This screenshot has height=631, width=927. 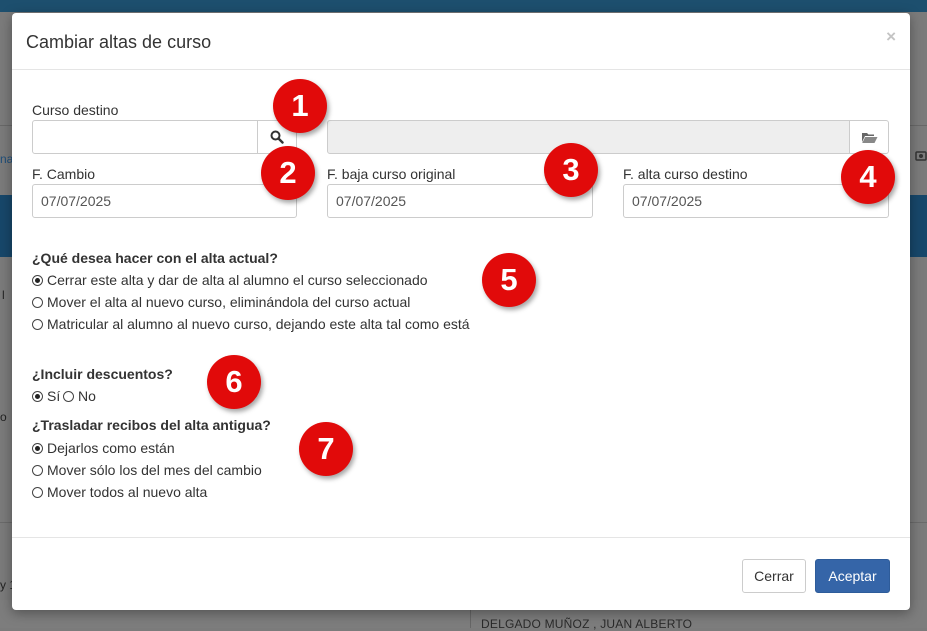 What do you see at coordinates (54, 396) in the screenshot?
I see `option-label: Sí` at bounding box center [54, 396].